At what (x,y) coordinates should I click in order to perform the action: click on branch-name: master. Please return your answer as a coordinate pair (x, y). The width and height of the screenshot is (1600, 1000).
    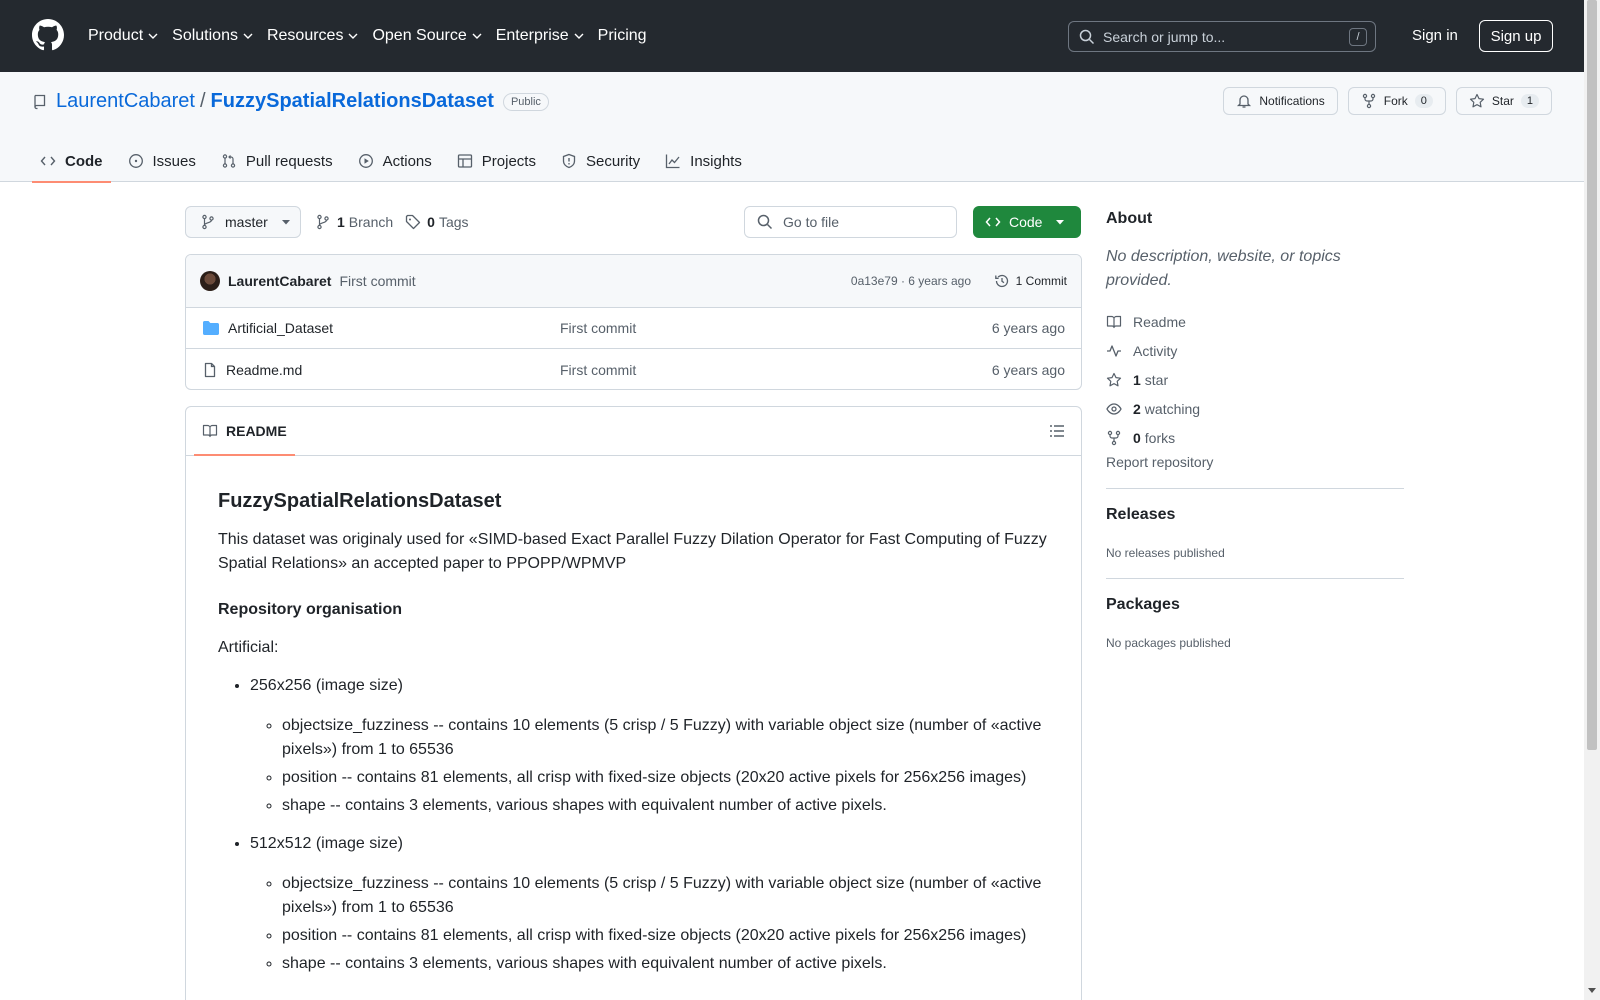
    Looking at the image, I should click on (246, 222).